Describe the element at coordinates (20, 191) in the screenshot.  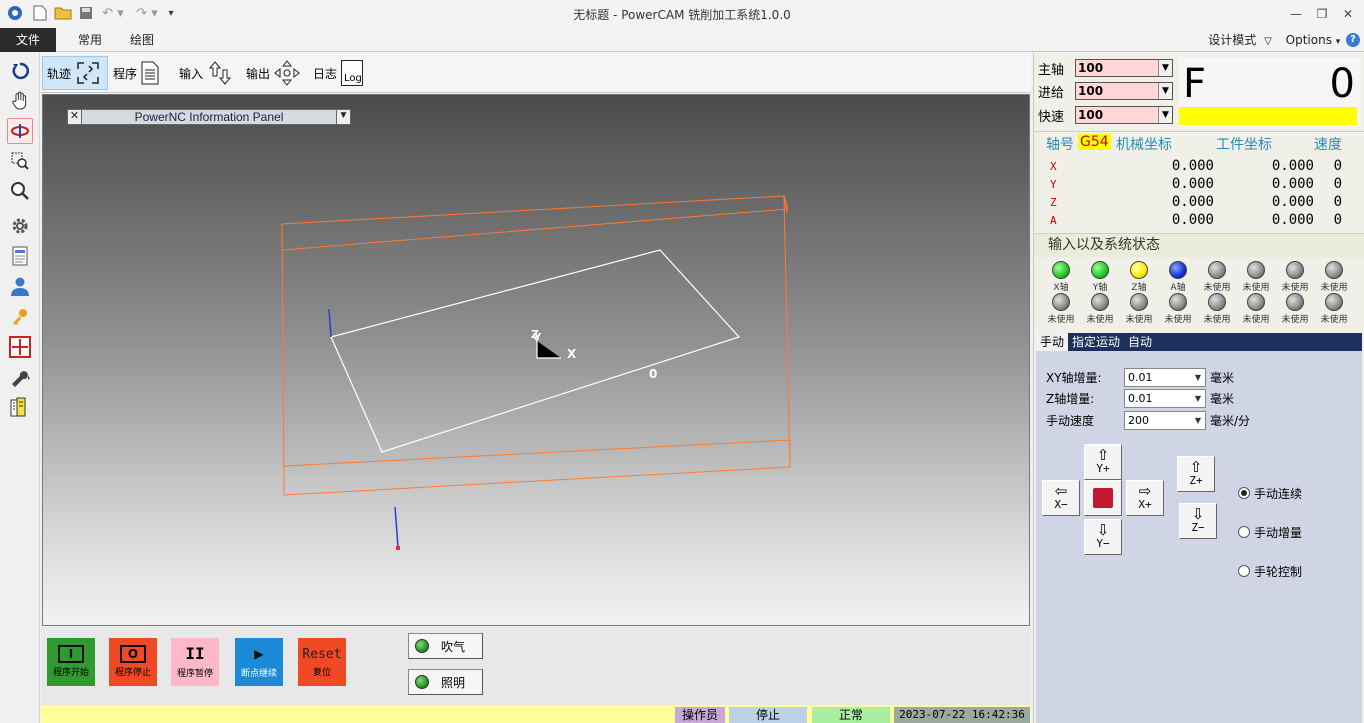
I see `zoom-icon` at that location.